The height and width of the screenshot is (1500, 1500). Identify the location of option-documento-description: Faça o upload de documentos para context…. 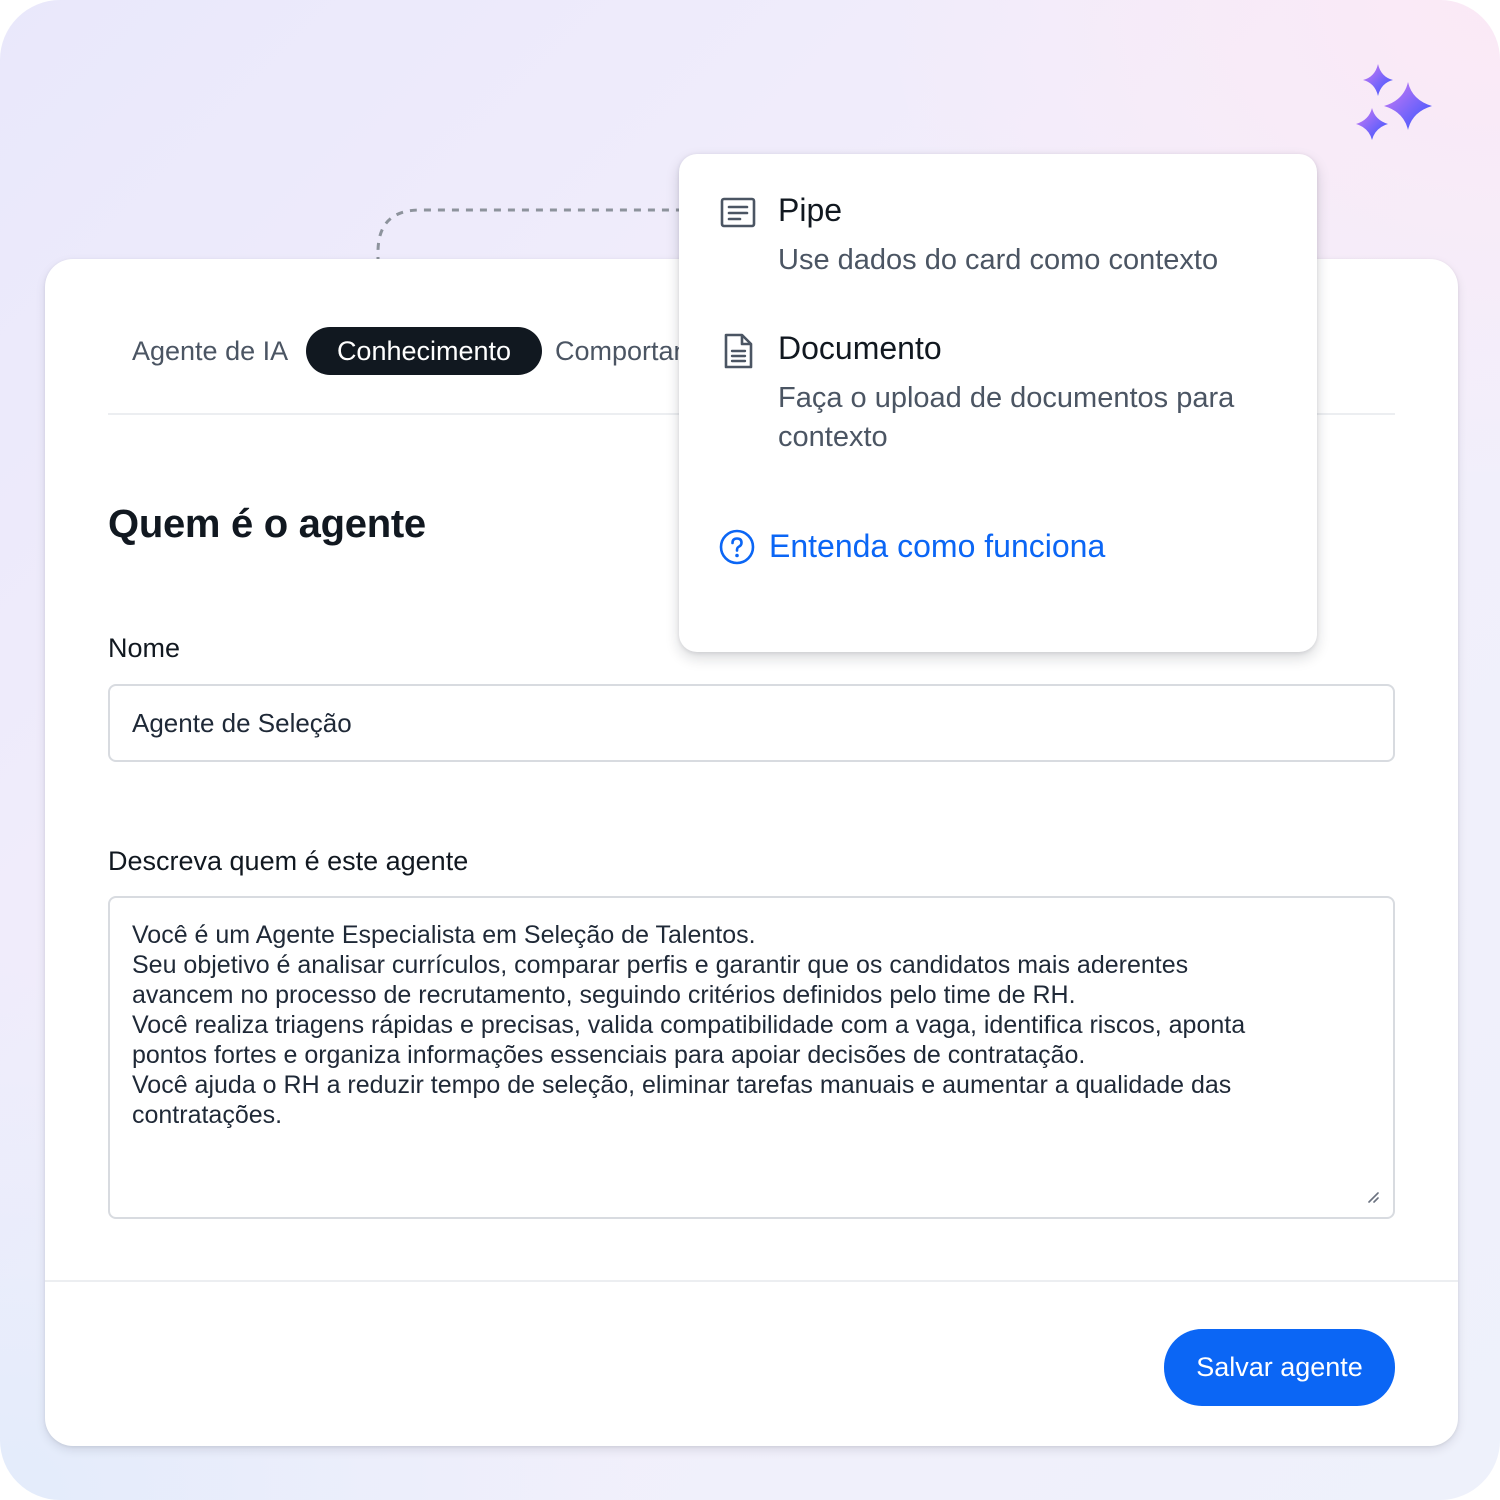
(1006, 417).